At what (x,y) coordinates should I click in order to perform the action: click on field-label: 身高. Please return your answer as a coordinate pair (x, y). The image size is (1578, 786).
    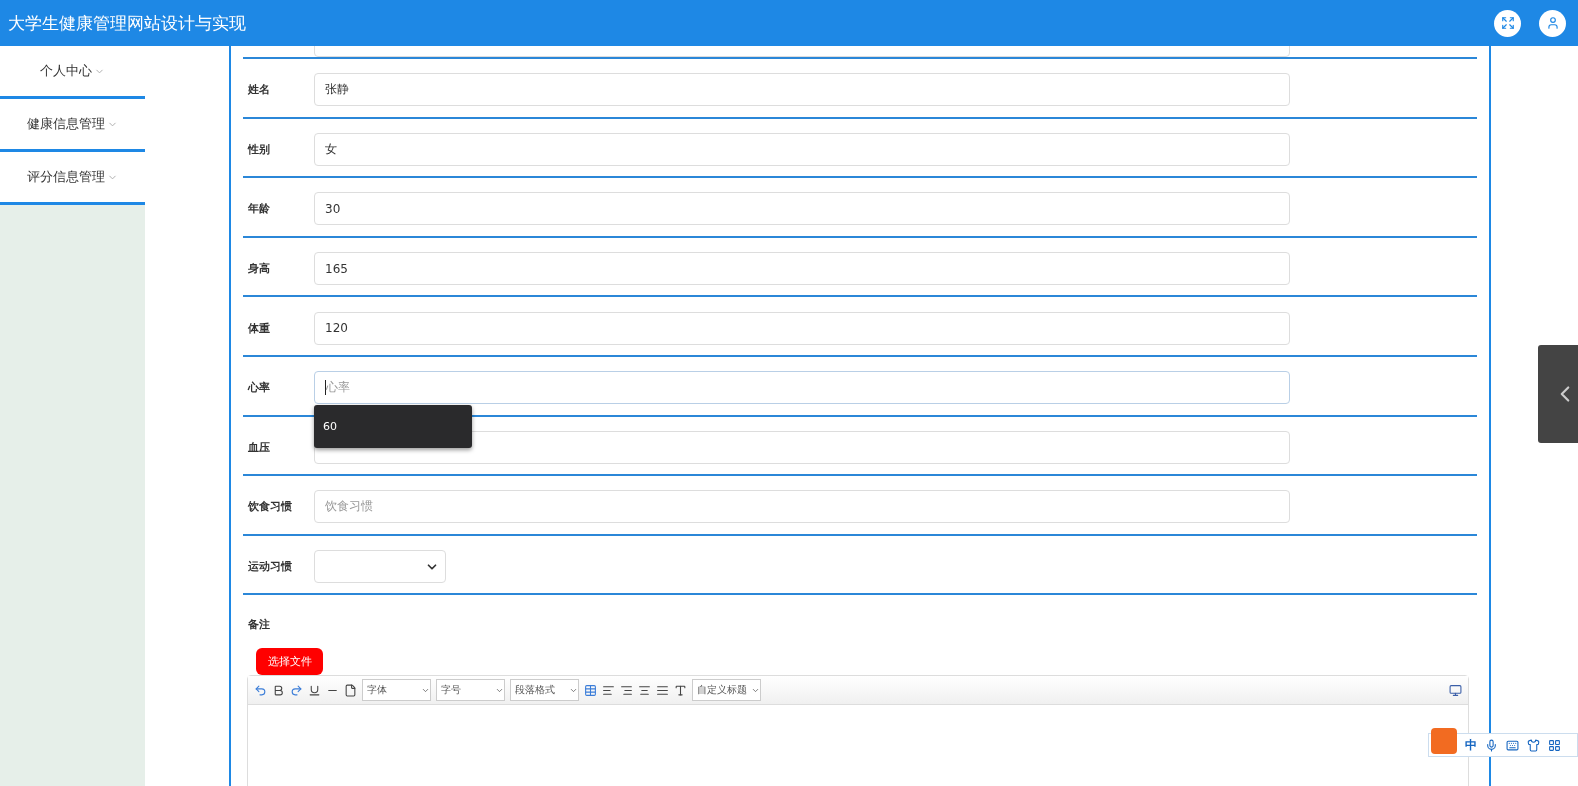
    Looking at the image, I should click on (259, 269).